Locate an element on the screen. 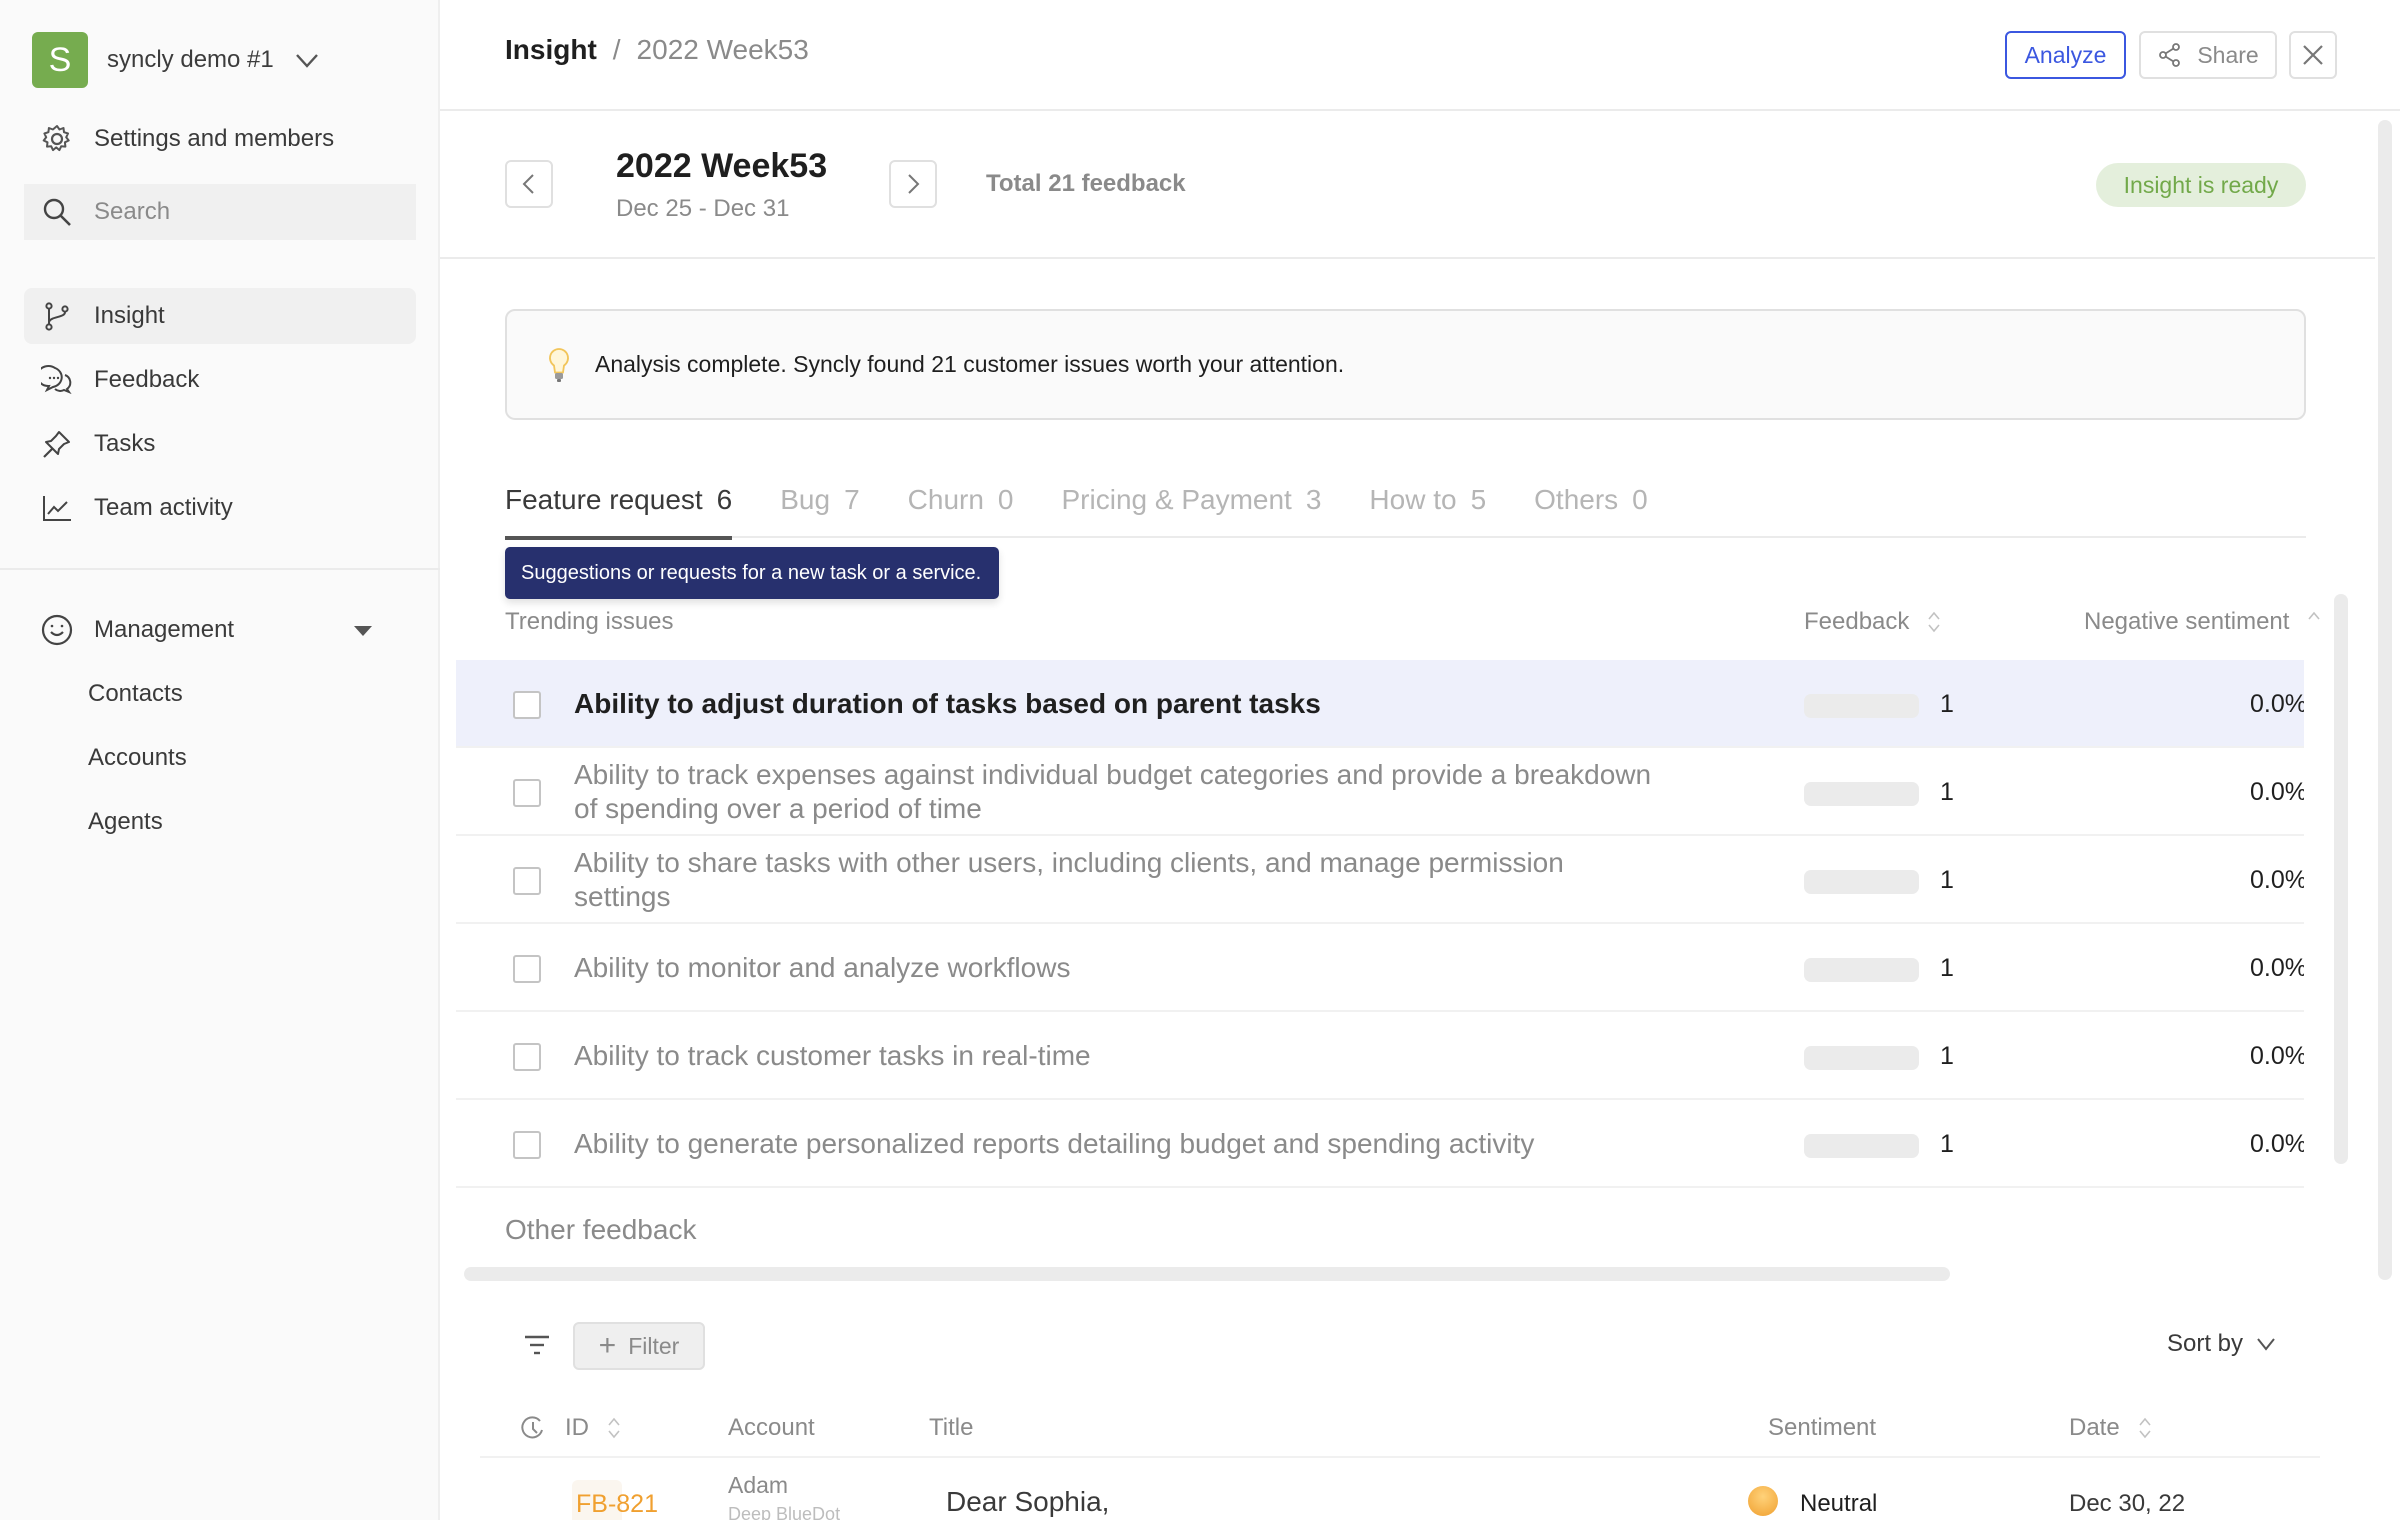  next-week-button is located at coordinates (913, 184).